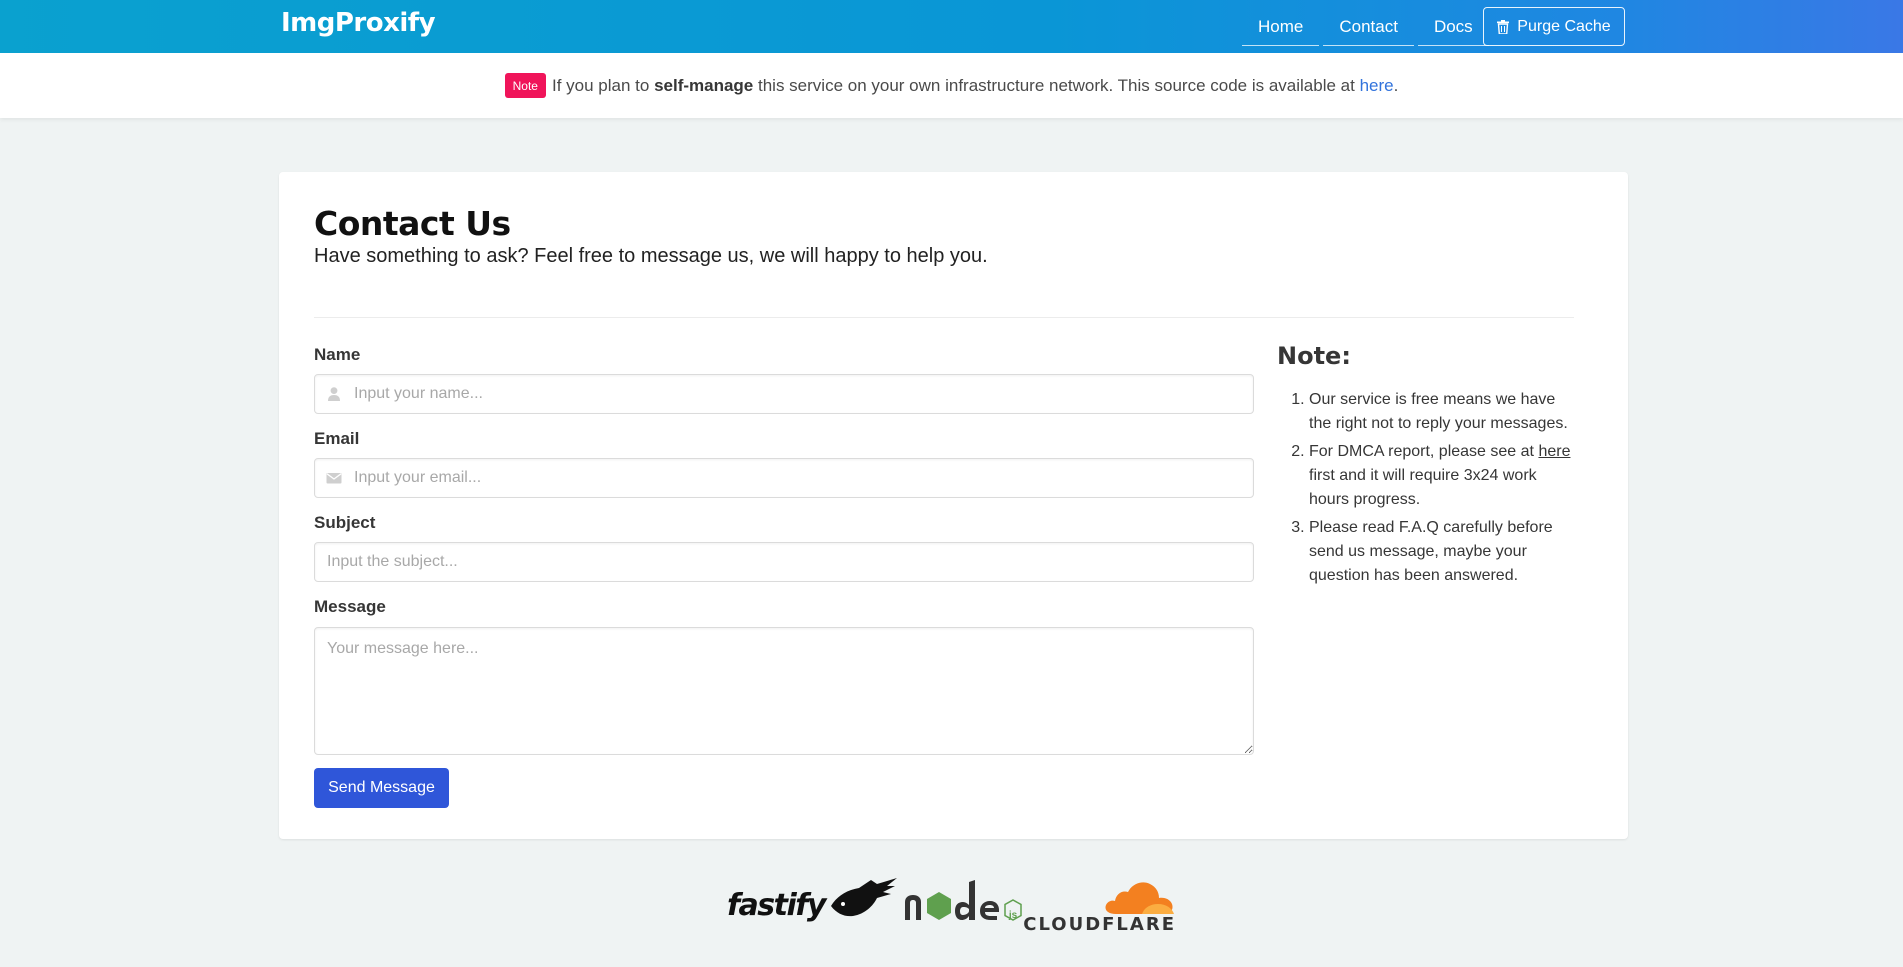 The height and width of the screenshot is (967, 1903). What do you see at coordinates (1503, 26) in the screenshot?
I see `trash-icon` at bounding box center [1503, 26].